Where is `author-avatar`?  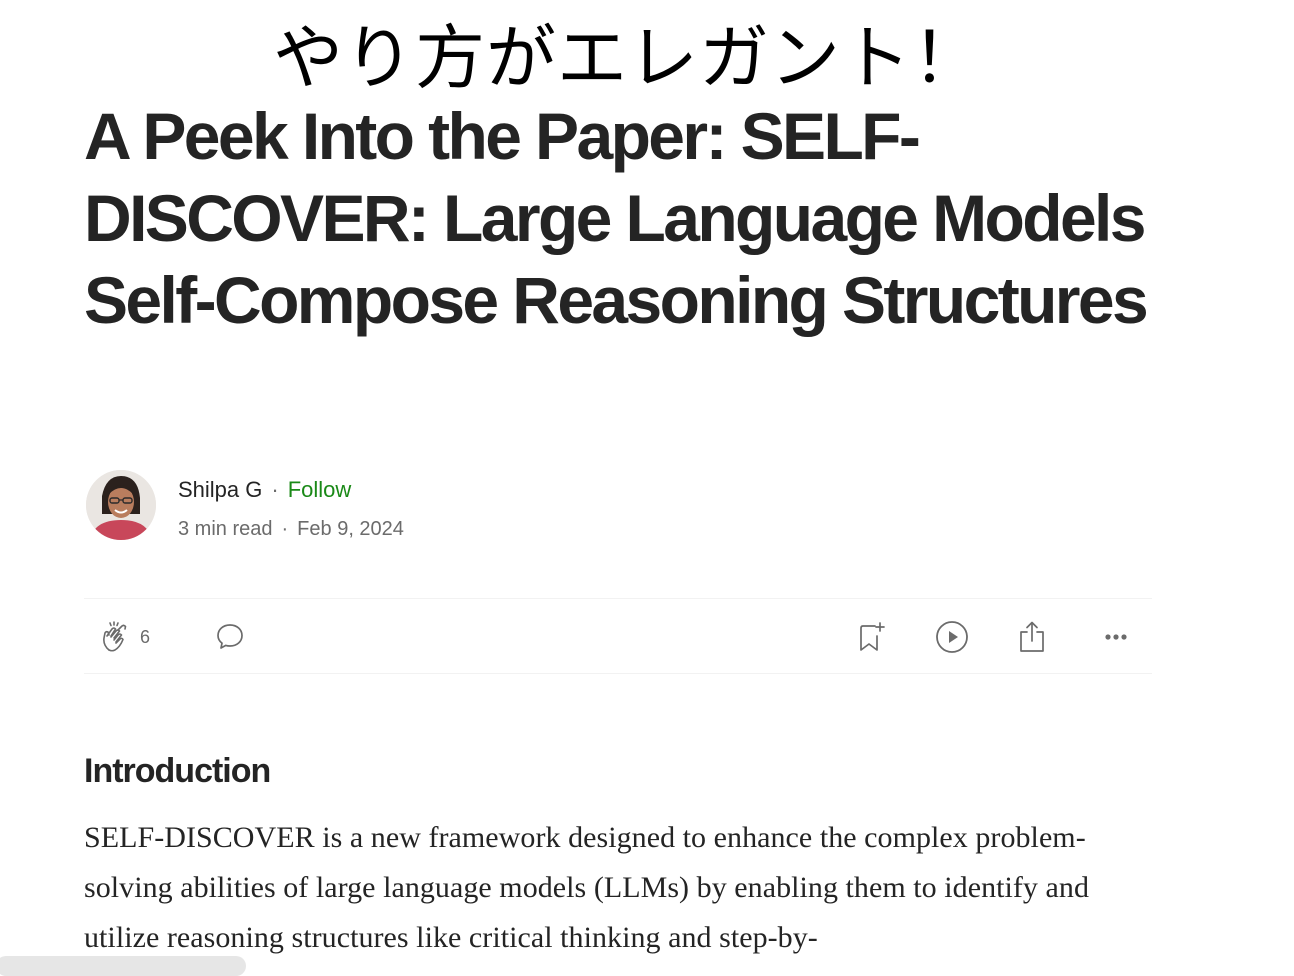 author-avatar is located at coordinates (121, 505).